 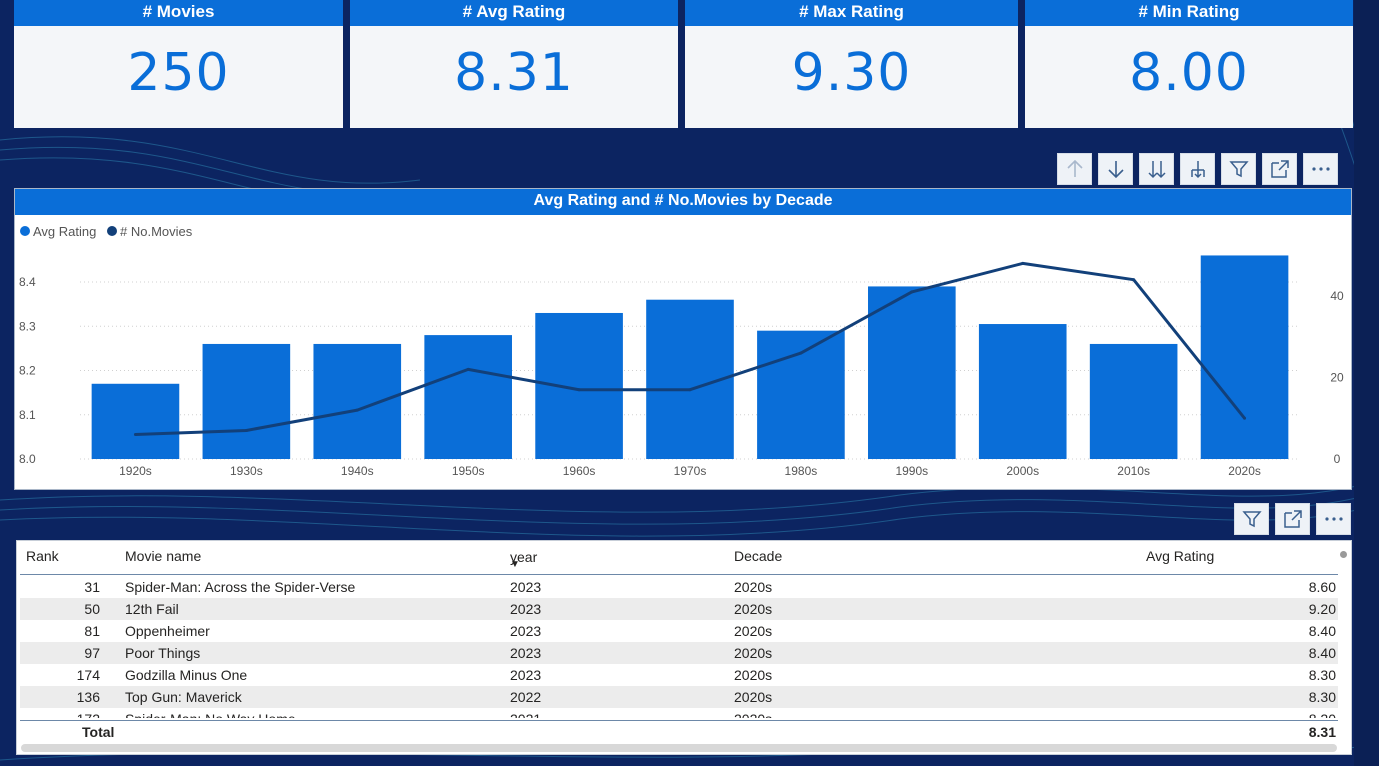 What do you see at coordinates (579, 471) in the screenshot?
I see `x-tick-label: 1960s` at bounding box center [579, 471].